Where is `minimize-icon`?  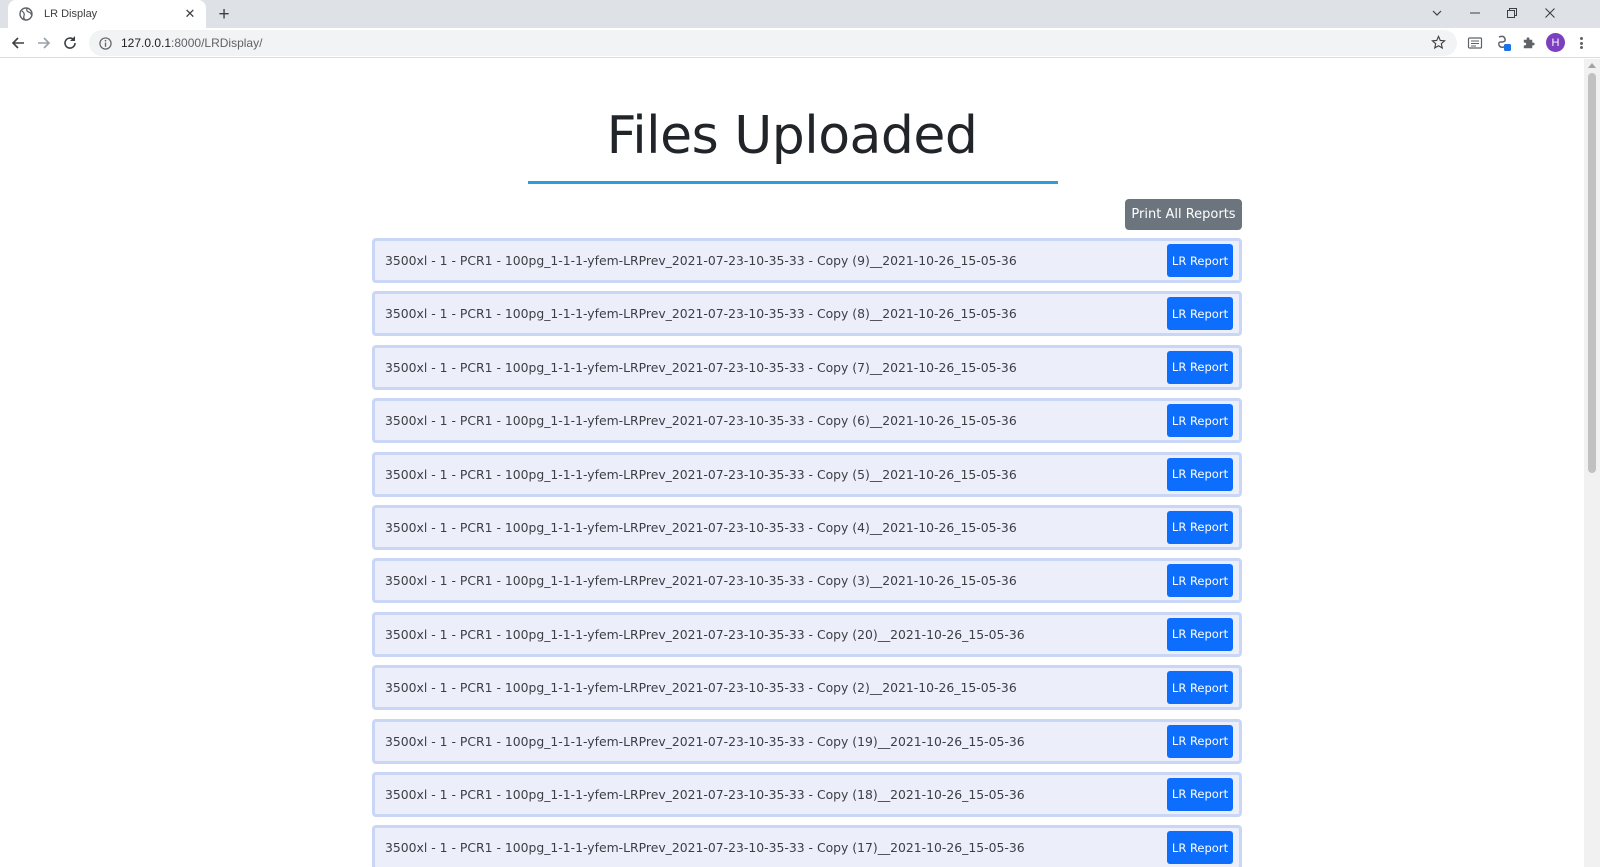
minimize-icon is located at coordinates (1475, 13).